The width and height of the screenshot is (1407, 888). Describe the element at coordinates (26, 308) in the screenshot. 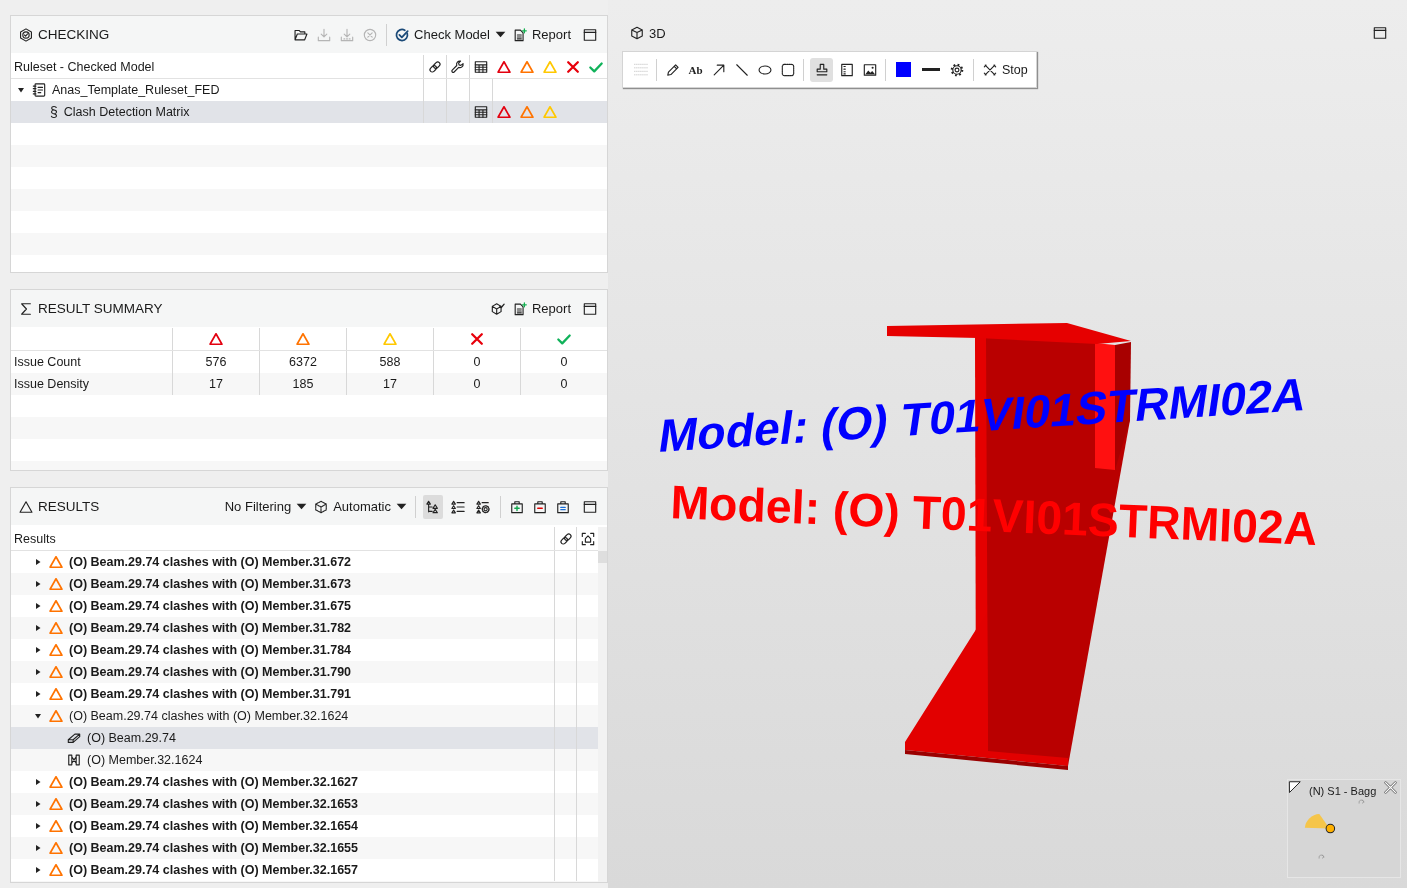

I see `sigma-icon` at that location.